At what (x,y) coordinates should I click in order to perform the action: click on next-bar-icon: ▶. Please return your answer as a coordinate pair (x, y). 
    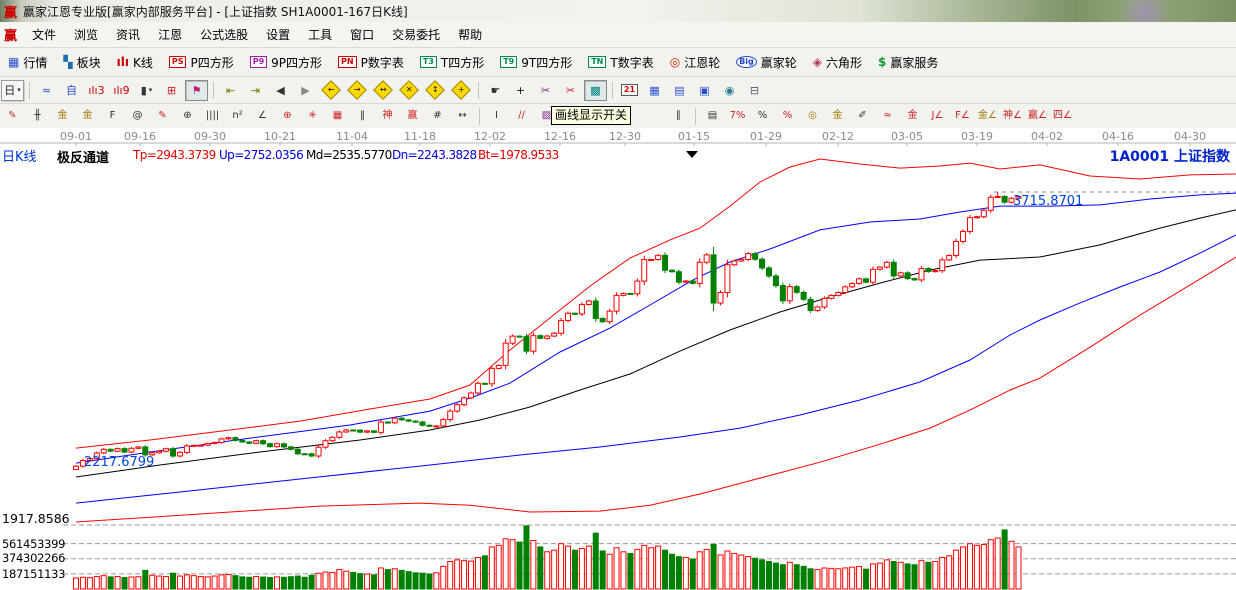
    Looking at the image, I should click on (305, 90).